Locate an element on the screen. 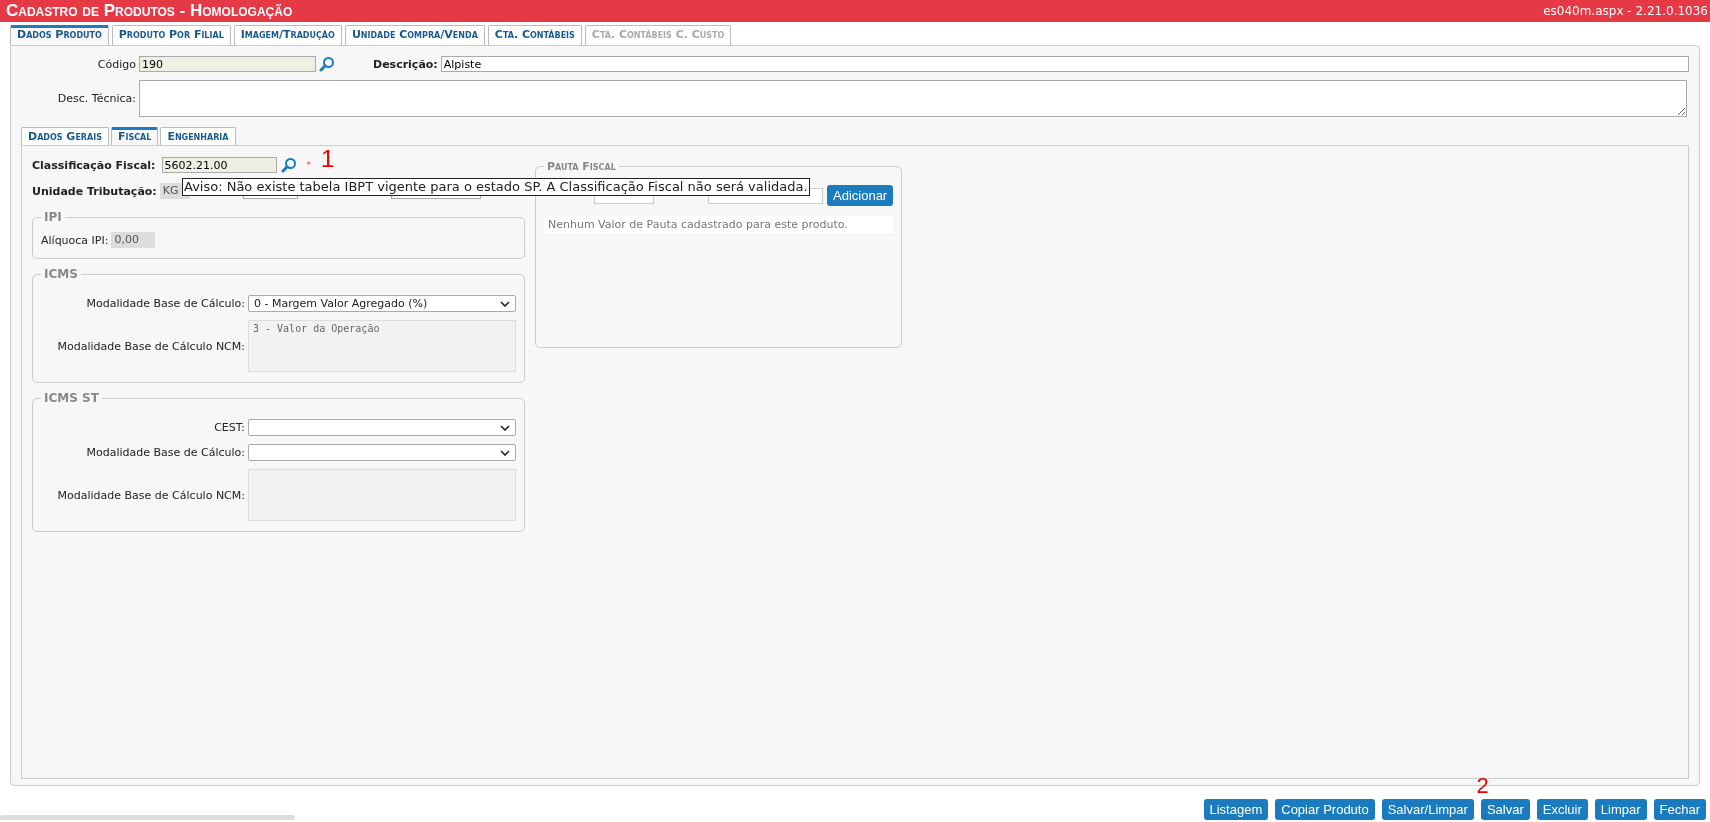 This screenshot has height=822, width=1710. warning-tooltip: Aviso: Não existe tabela IBPT vigente para o estado SP. A Classificação Fiscal não será validada. is located at coordinates (496, 187).